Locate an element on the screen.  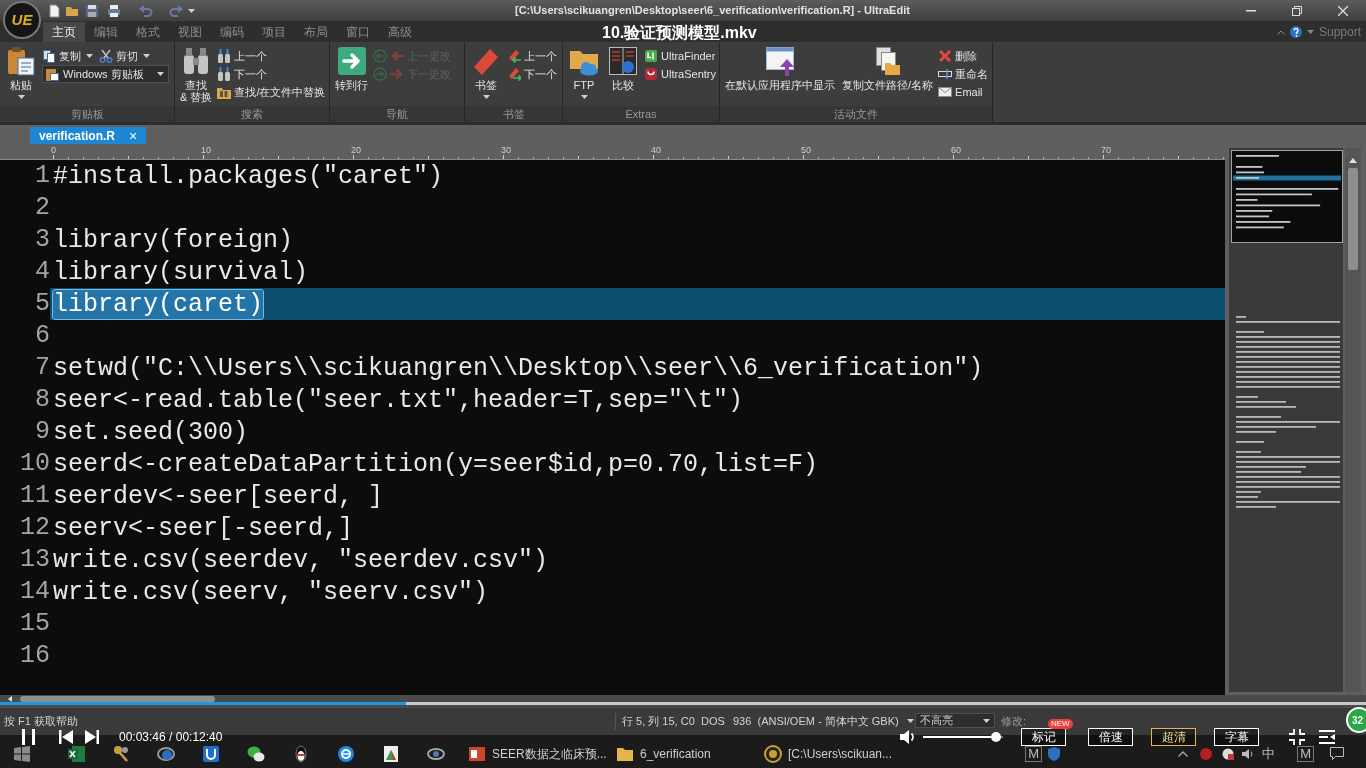
subtitles-button: 字幕 is located at coordinates (1236, 736).